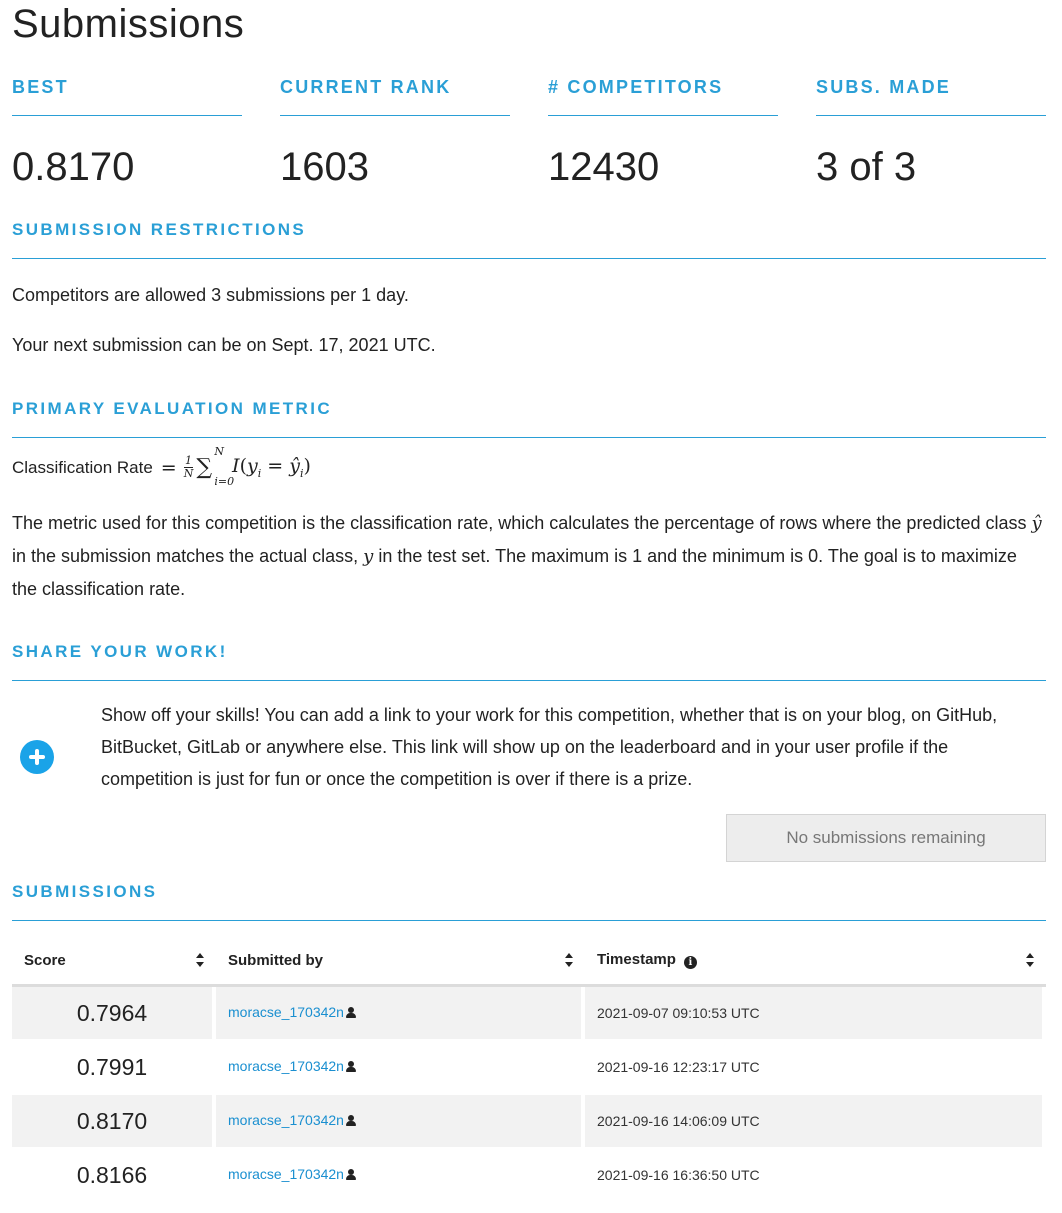 The height and width of the screenshot is (1213, 1062). What do you see at coordinates (120, 651) in the screenshot?
I see `share-heading: SHARE YOUR WORK!` at bounding box center [120, 651].